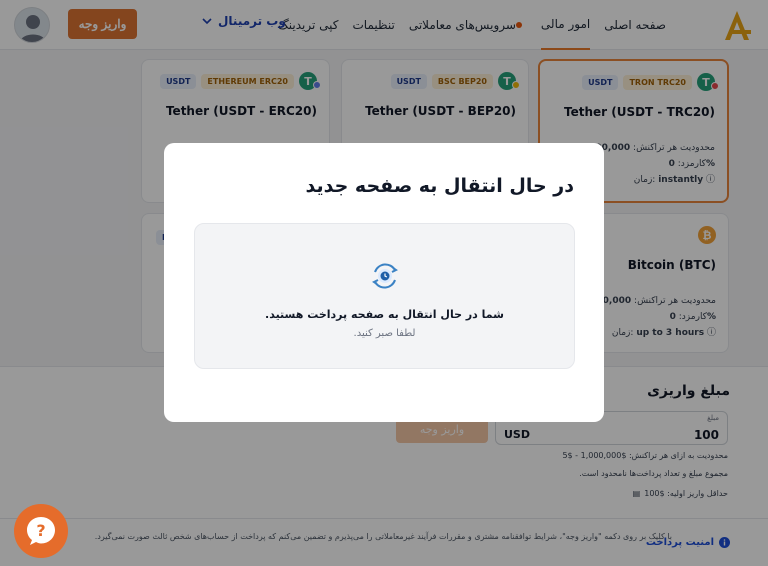  I want to click on redirect-message: شما در حال انتقال به صفحه پرداخت هستید., so click(384, 314).